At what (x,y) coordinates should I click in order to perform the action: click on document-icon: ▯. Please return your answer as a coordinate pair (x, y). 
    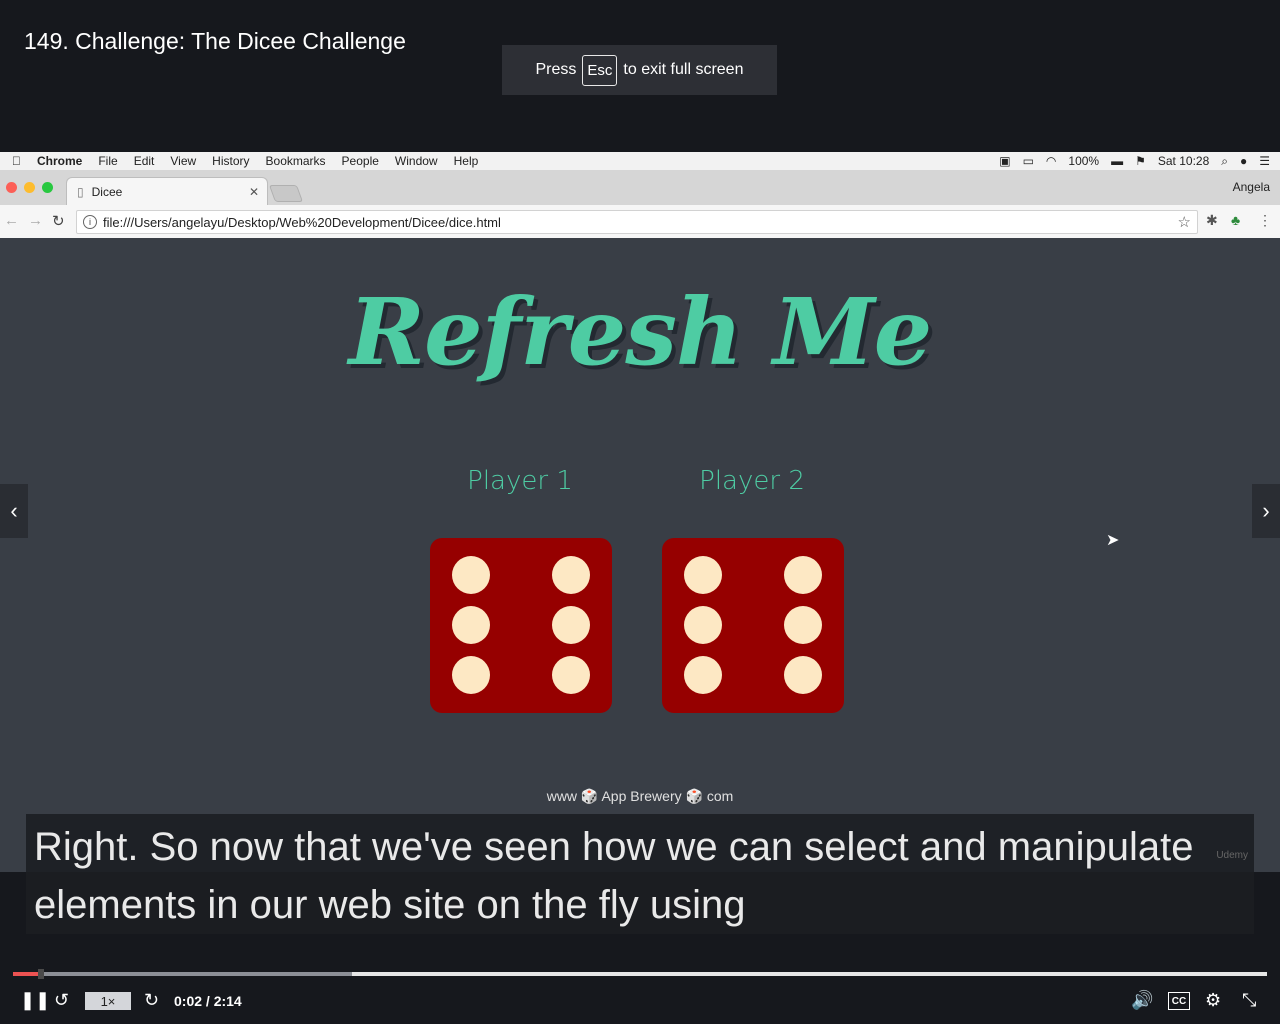
    Looking at the image, I should click on (80, 192).